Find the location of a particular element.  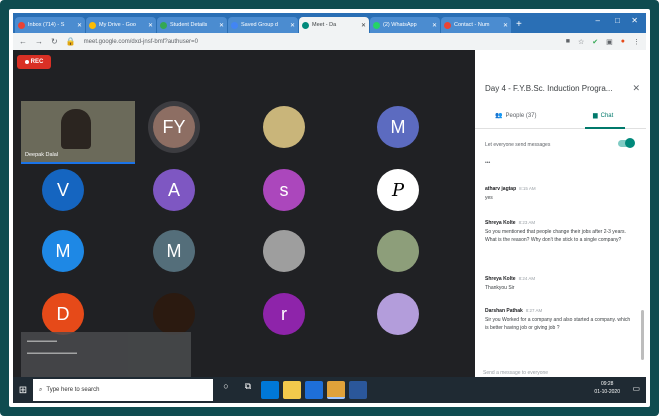

search-icon: ⌕ is located at coordinates (41, 389).